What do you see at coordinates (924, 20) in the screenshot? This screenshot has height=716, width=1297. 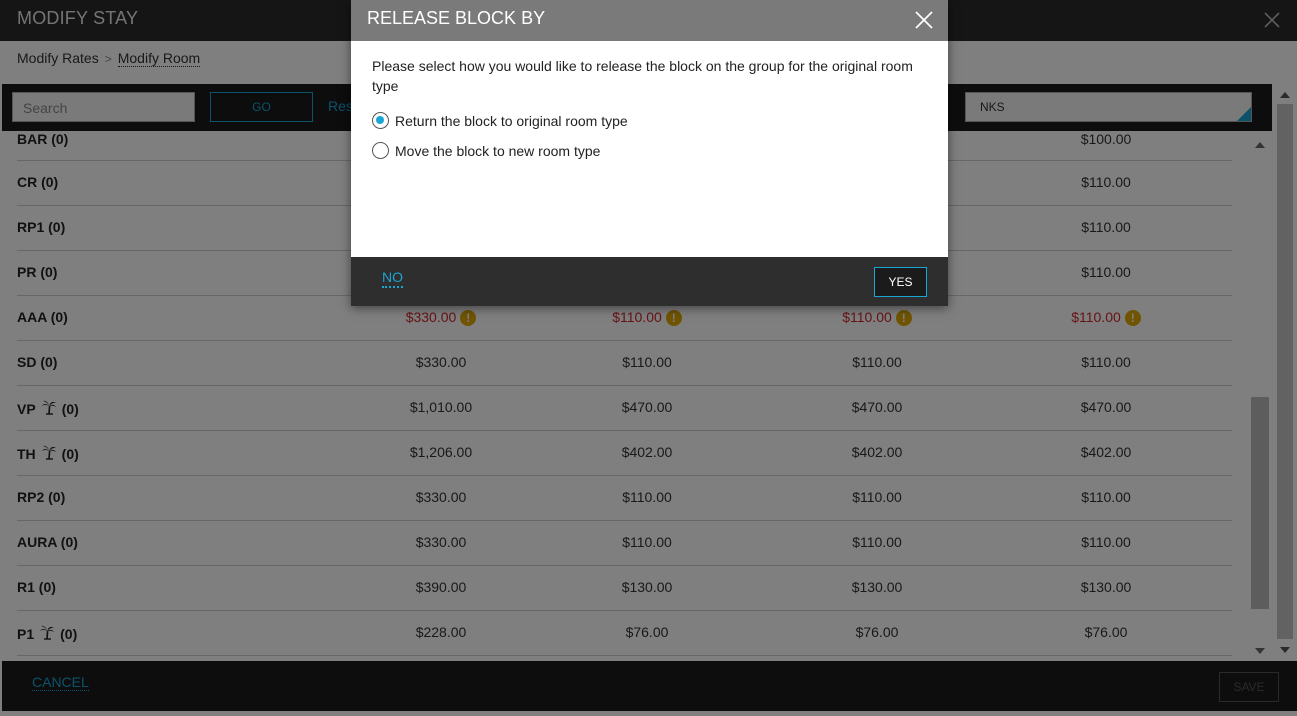 I see `close-icon` at bounding box center [924, 20].